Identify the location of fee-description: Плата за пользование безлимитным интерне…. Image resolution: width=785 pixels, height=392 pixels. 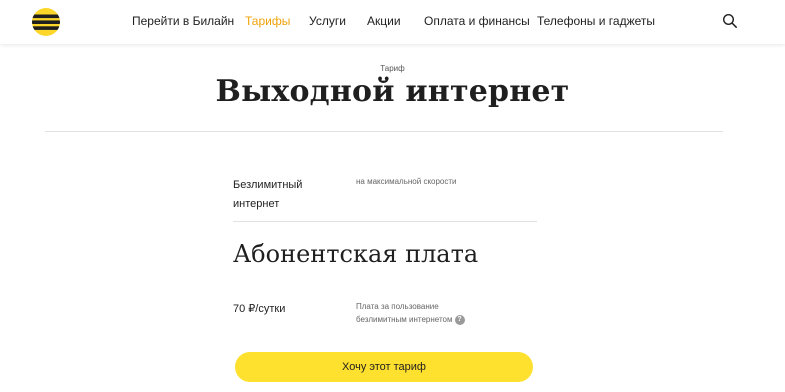
(441, 313).